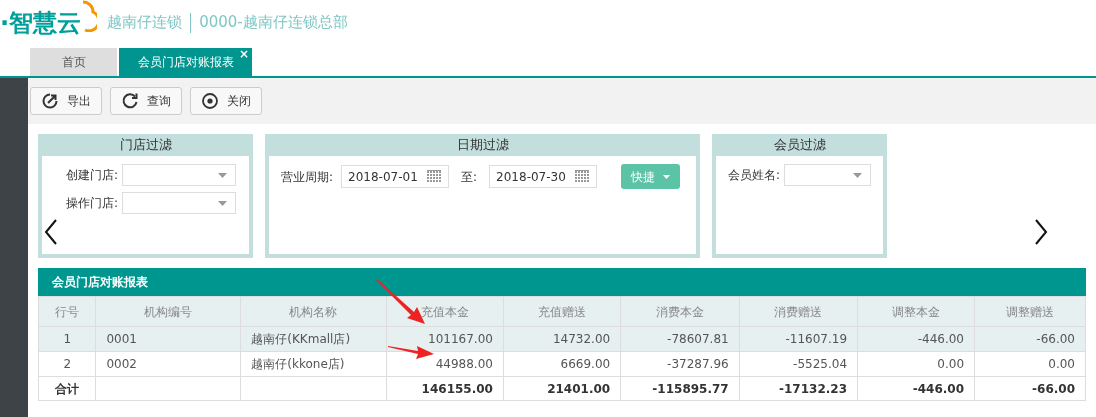  I want to click on report-title-bar: 会员门店对账报表, so click(562, 282).